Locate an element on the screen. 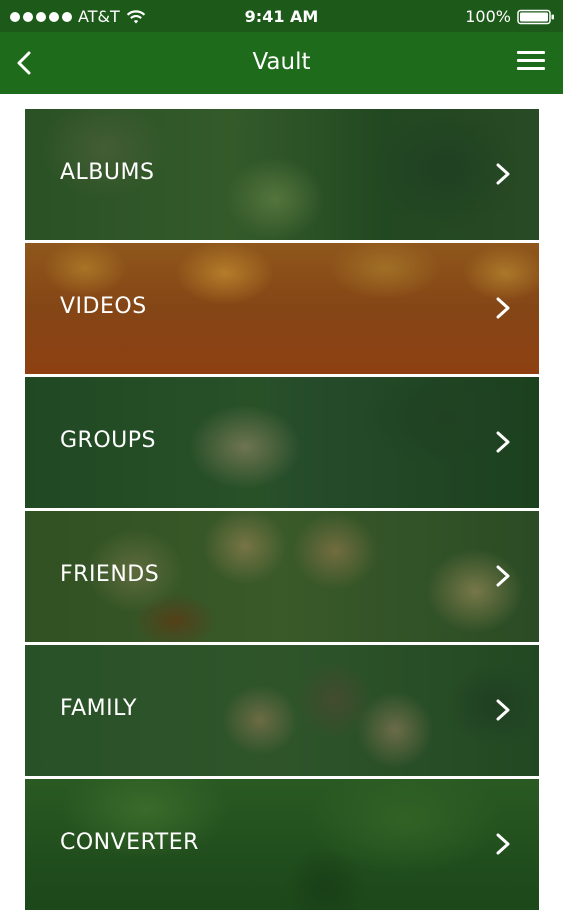 The height and width of the screenshot is (913, 563). menu-tile-label: VIDEOS is located at coordinates (103, 306).